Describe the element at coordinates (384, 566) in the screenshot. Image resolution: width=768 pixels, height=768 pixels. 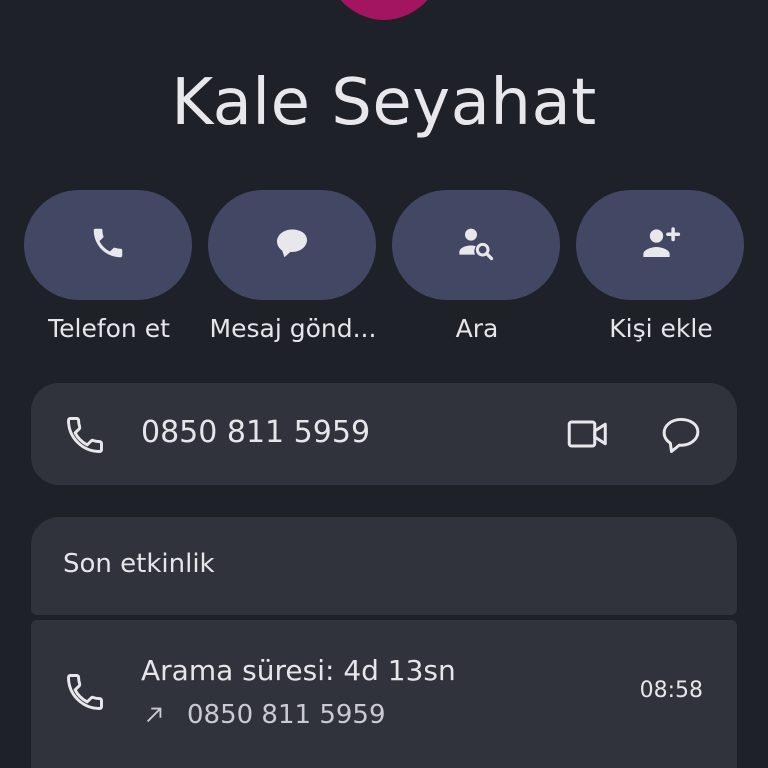
I see `recent-activity-header: Son etkinlik` at that location.